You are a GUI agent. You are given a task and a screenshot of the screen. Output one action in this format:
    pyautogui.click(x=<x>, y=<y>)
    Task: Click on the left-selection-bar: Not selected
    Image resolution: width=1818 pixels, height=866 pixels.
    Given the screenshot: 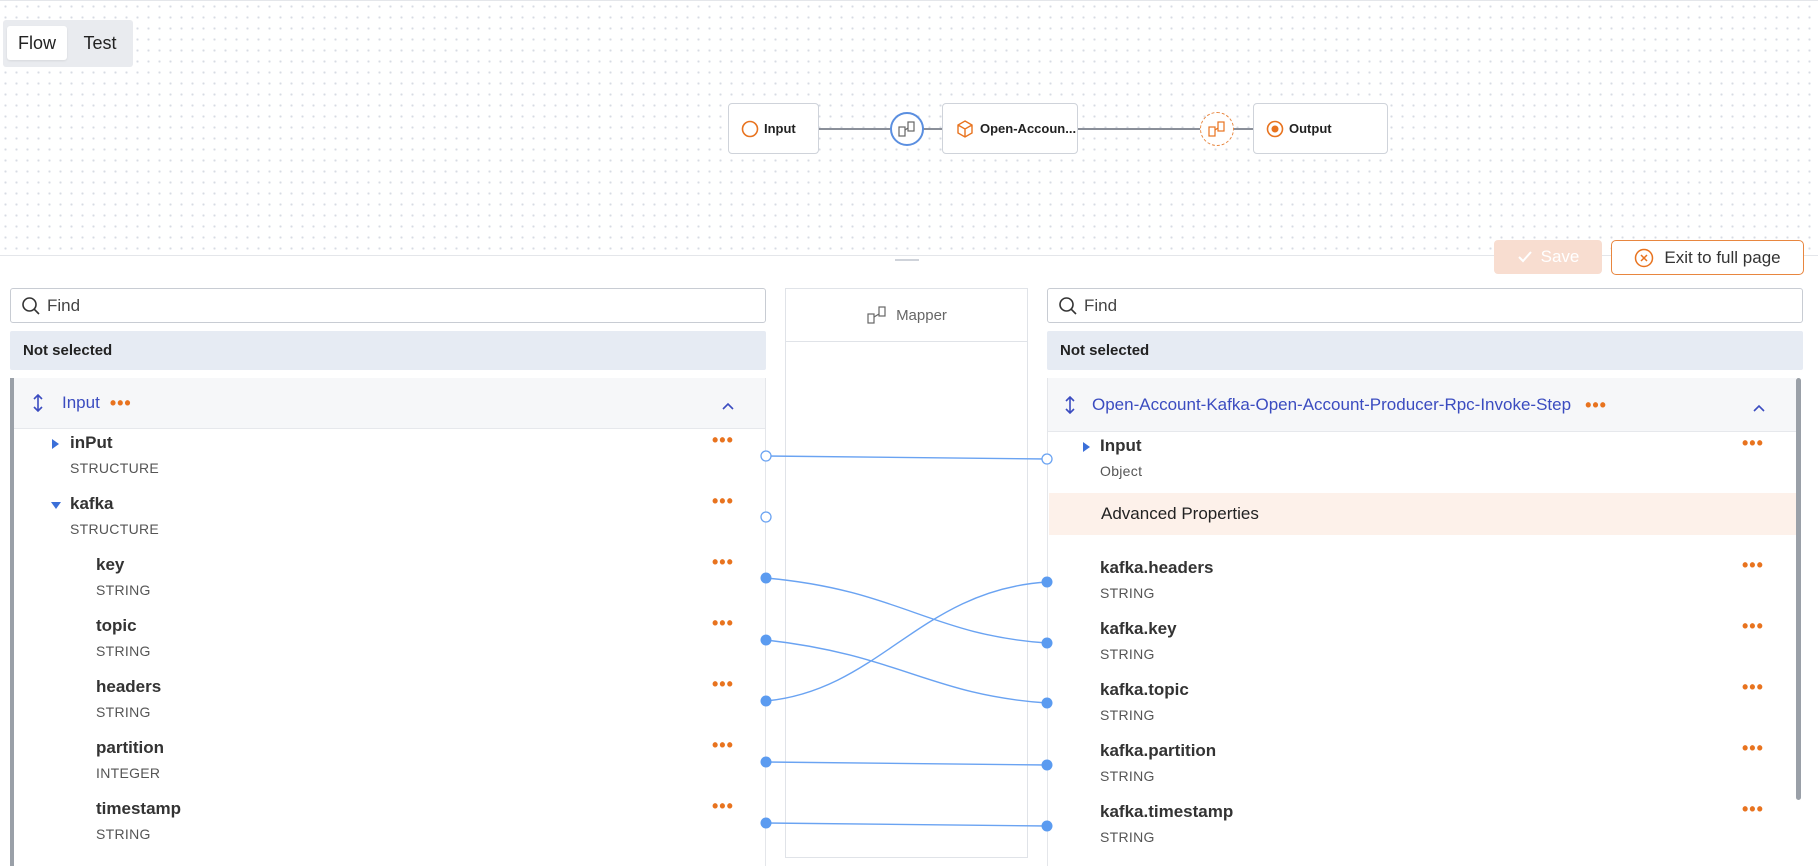 What is the action you would take?
    pyautogui.click(x=388, y=350)
    